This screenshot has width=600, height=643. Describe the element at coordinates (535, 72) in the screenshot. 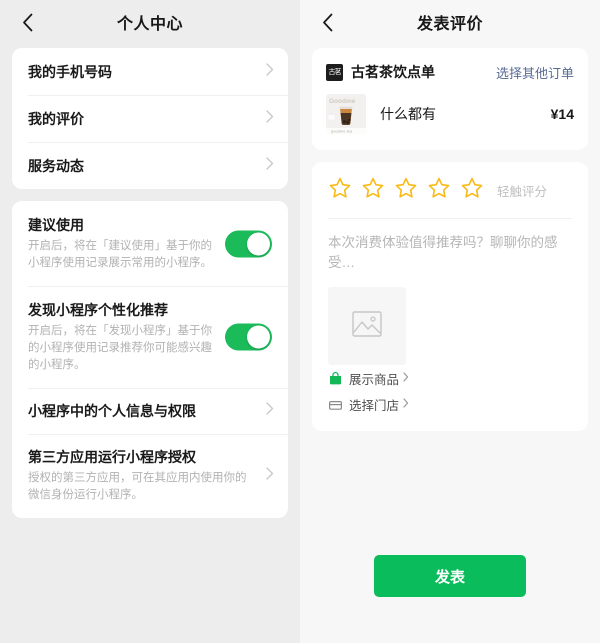

I see `change-order-link: 选择其他订单` at that location.